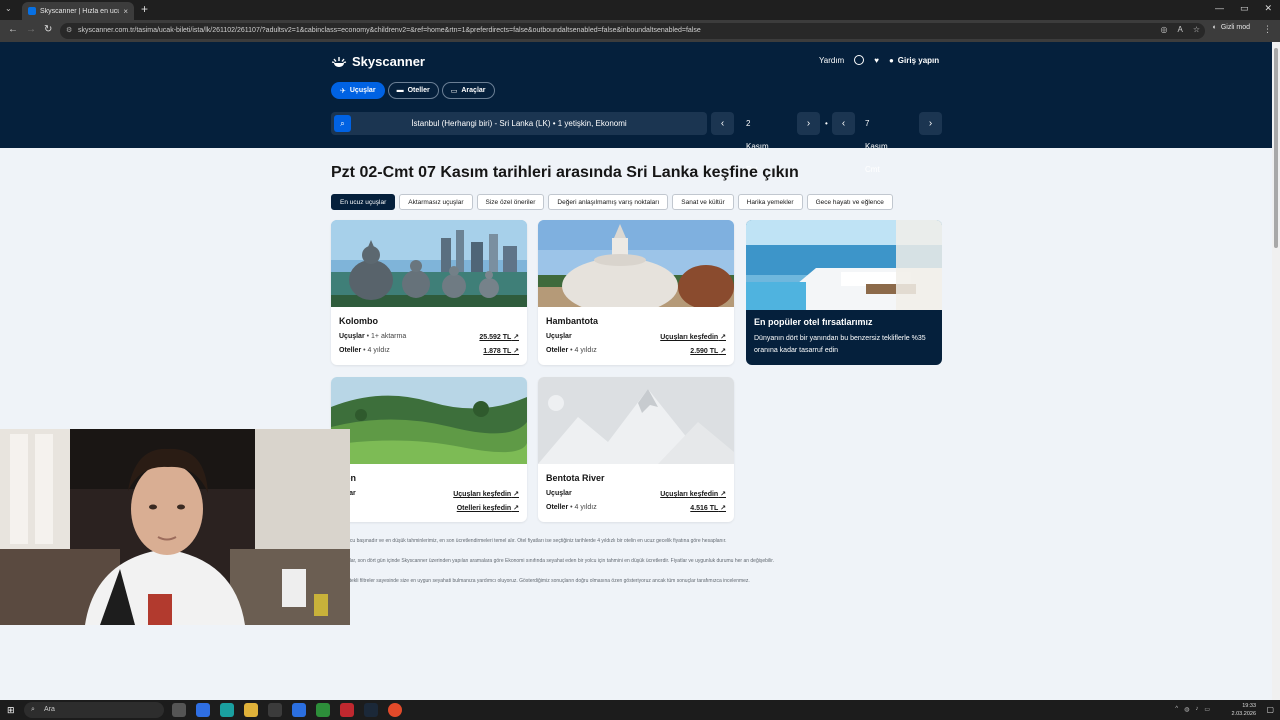  Describe the element at coordinates (343, 91) in the screenshot. I see `plane-icon: ✈` at that location.